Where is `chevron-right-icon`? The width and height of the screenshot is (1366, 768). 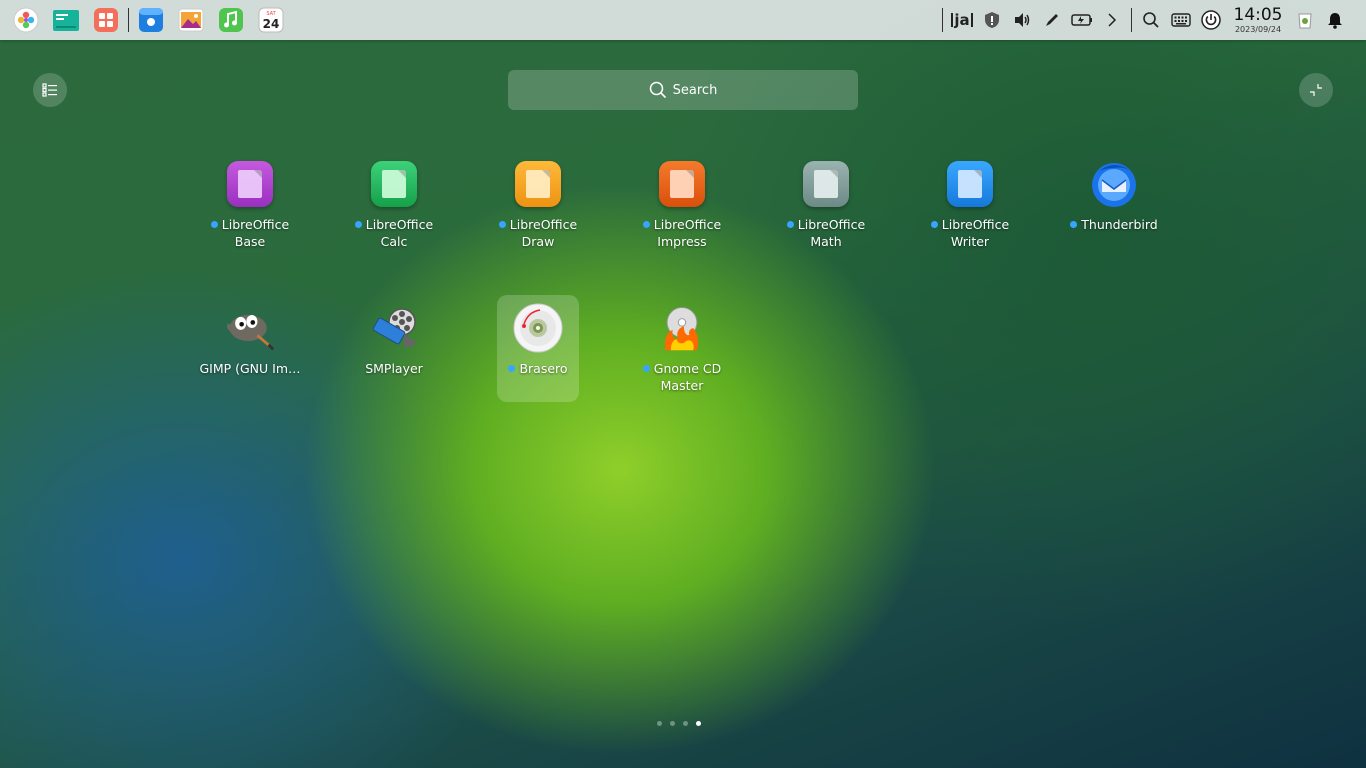
chevron-right-icon is located at coordinates (1112, 20).